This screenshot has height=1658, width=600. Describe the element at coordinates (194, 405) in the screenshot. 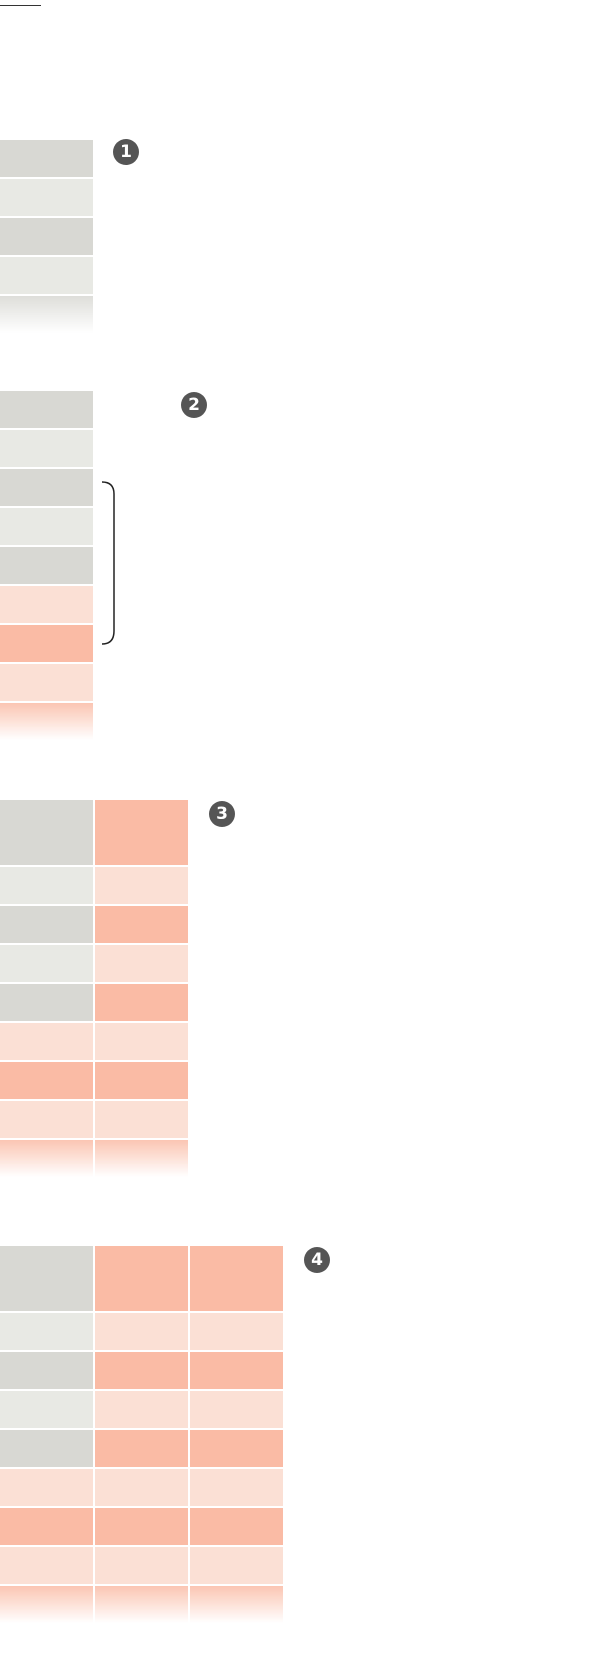

I see `step-marker-2: 2` at that location.